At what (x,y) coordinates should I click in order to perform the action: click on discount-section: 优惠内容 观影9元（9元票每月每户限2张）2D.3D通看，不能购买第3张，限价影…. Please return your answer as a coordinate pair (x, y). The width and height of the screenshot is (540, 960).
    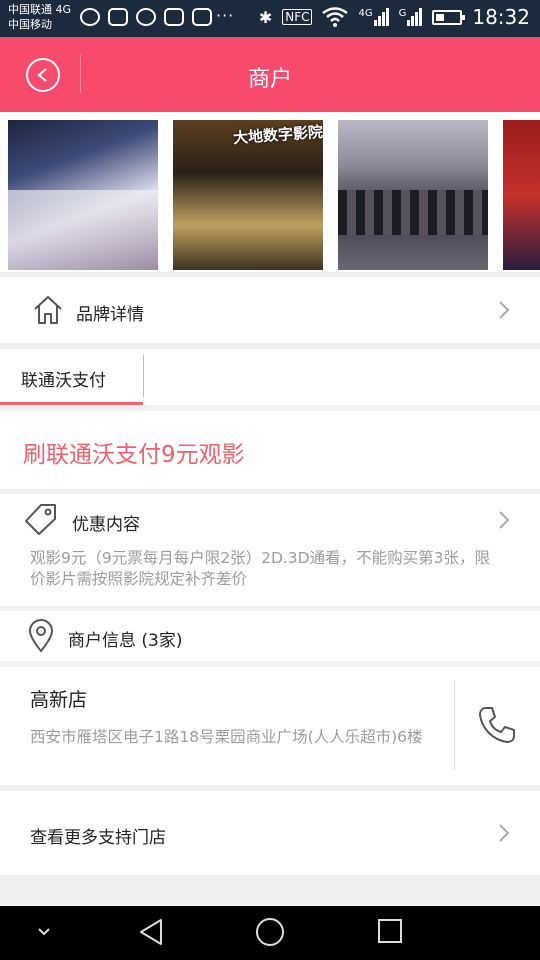
    Looking at the image, I should click on (270, 550).